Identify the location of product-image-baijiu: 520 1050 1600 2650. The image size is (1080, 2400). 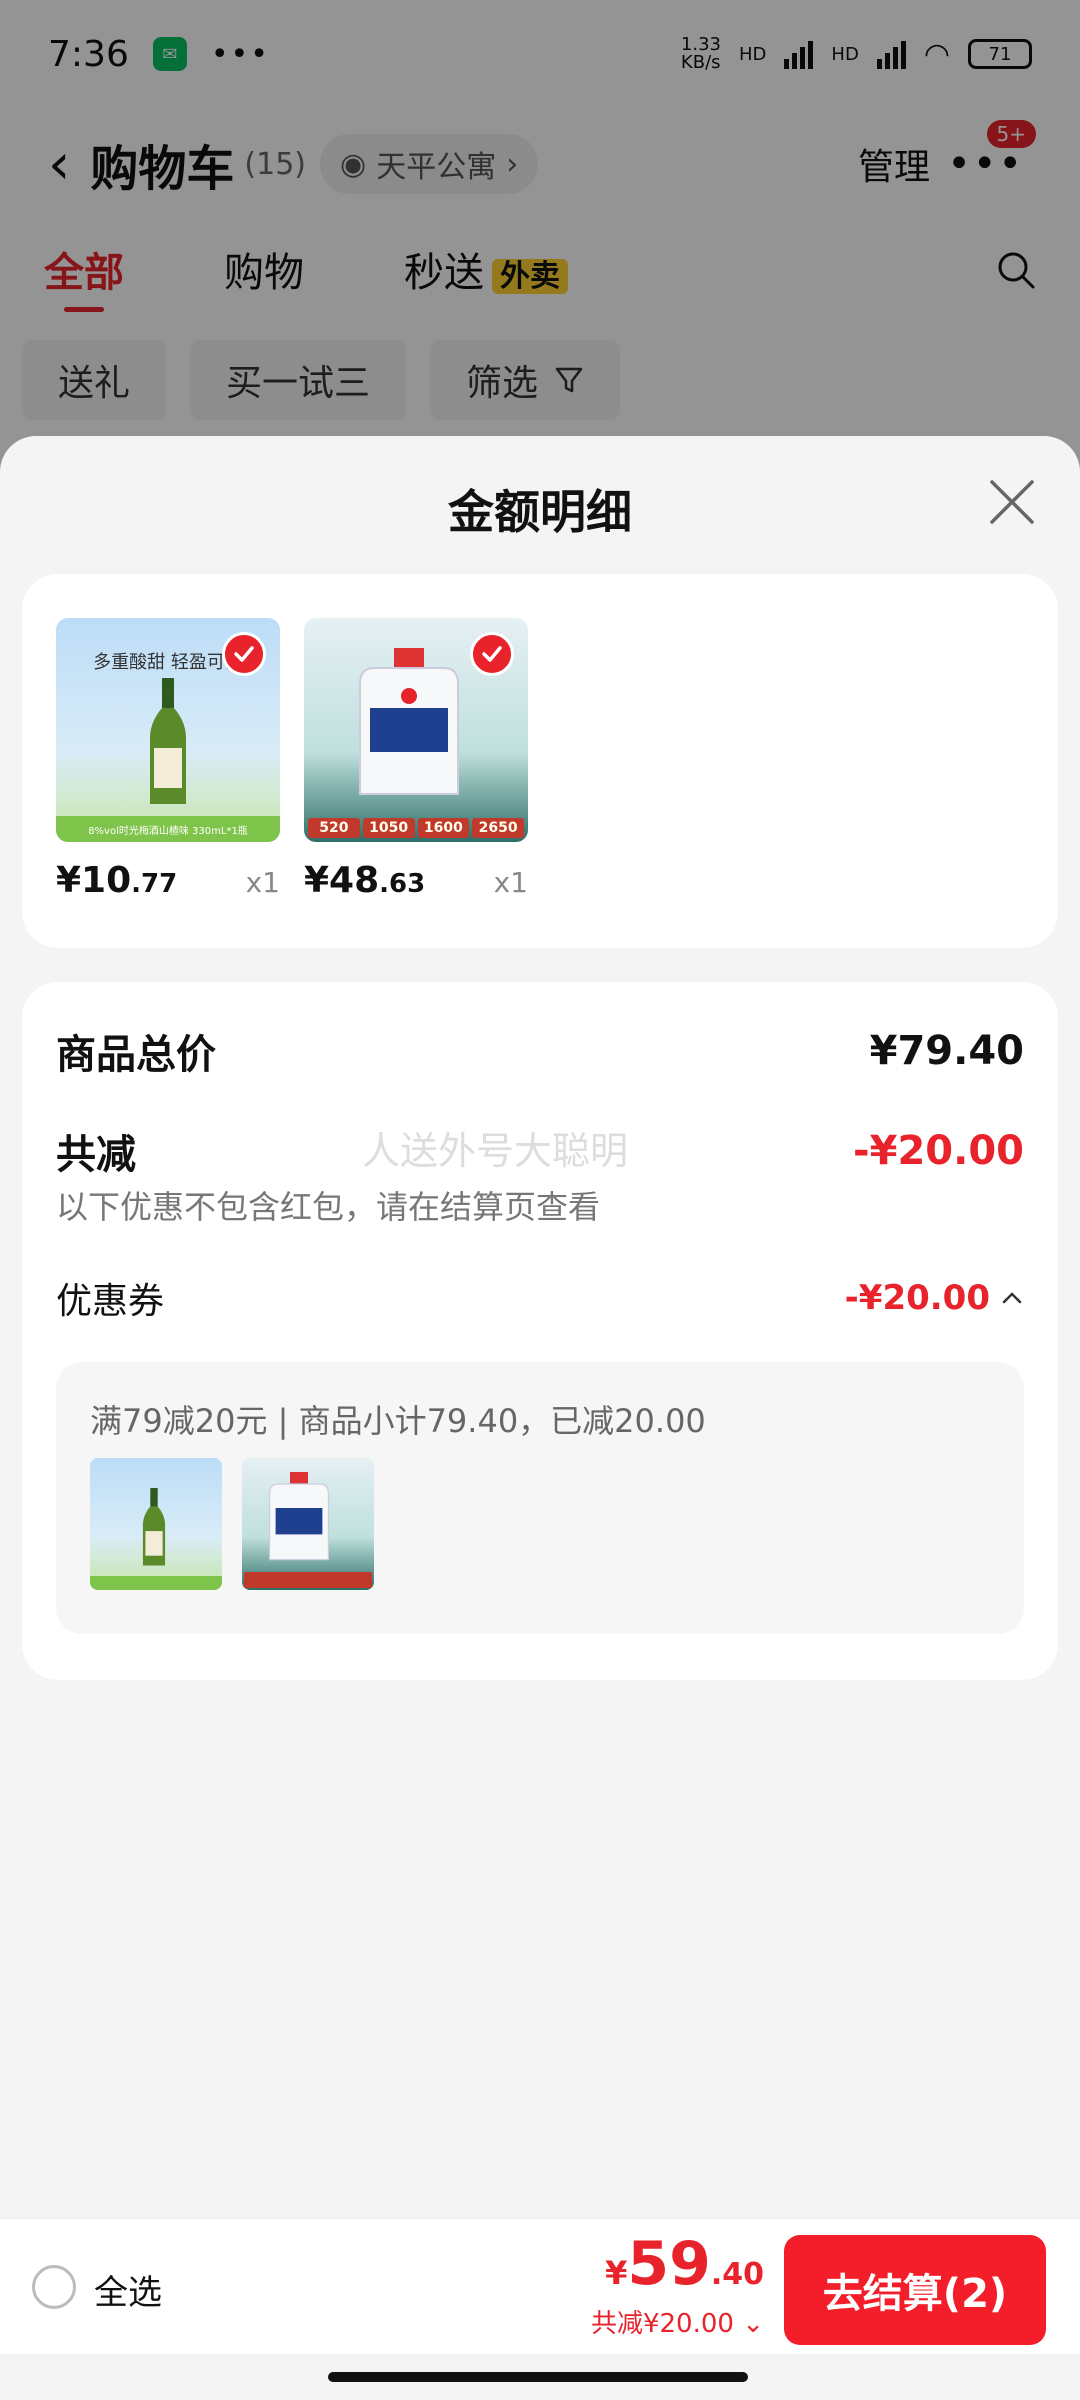
(416, 730).